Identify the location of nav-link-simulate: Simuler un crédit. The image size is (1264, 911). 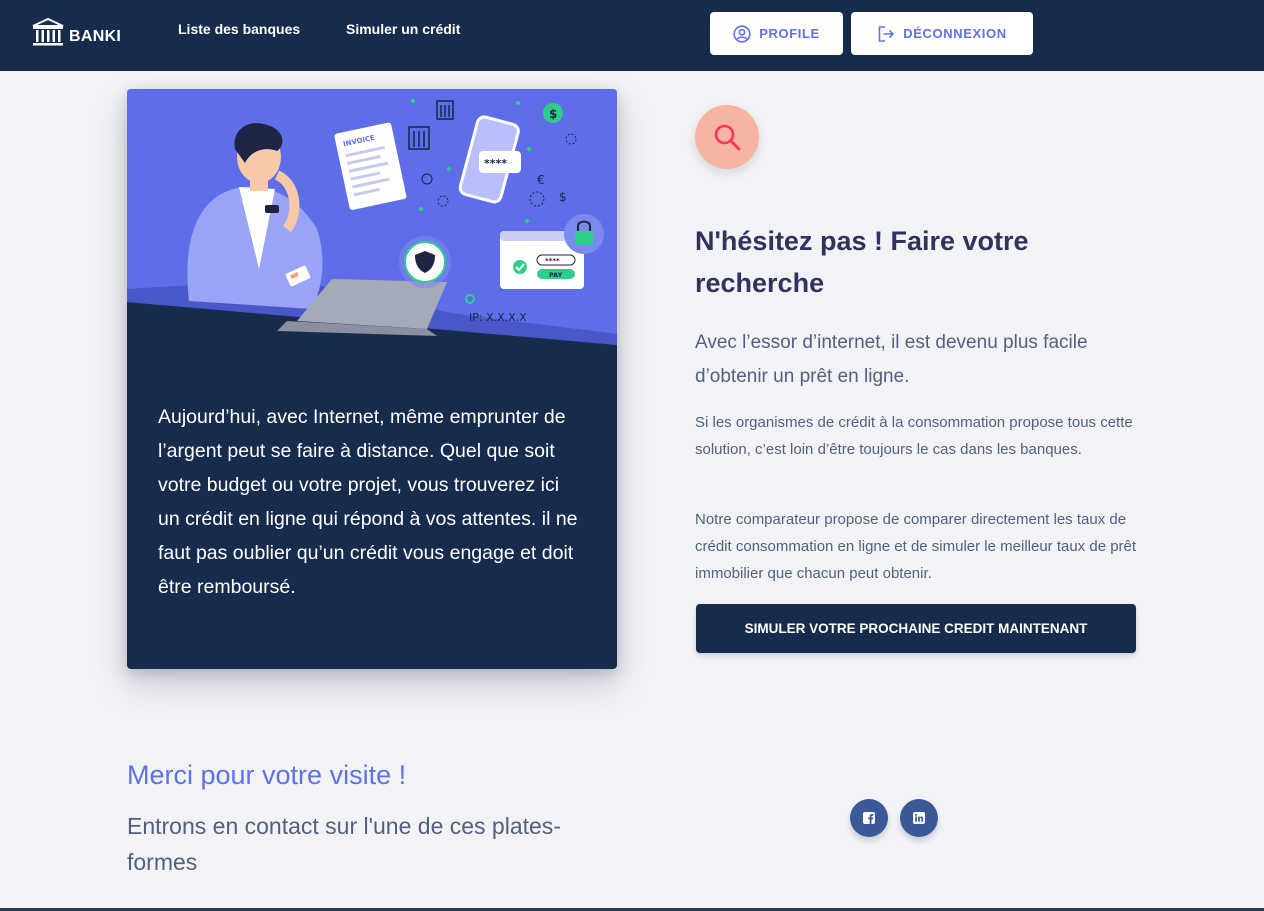
(403, 29).